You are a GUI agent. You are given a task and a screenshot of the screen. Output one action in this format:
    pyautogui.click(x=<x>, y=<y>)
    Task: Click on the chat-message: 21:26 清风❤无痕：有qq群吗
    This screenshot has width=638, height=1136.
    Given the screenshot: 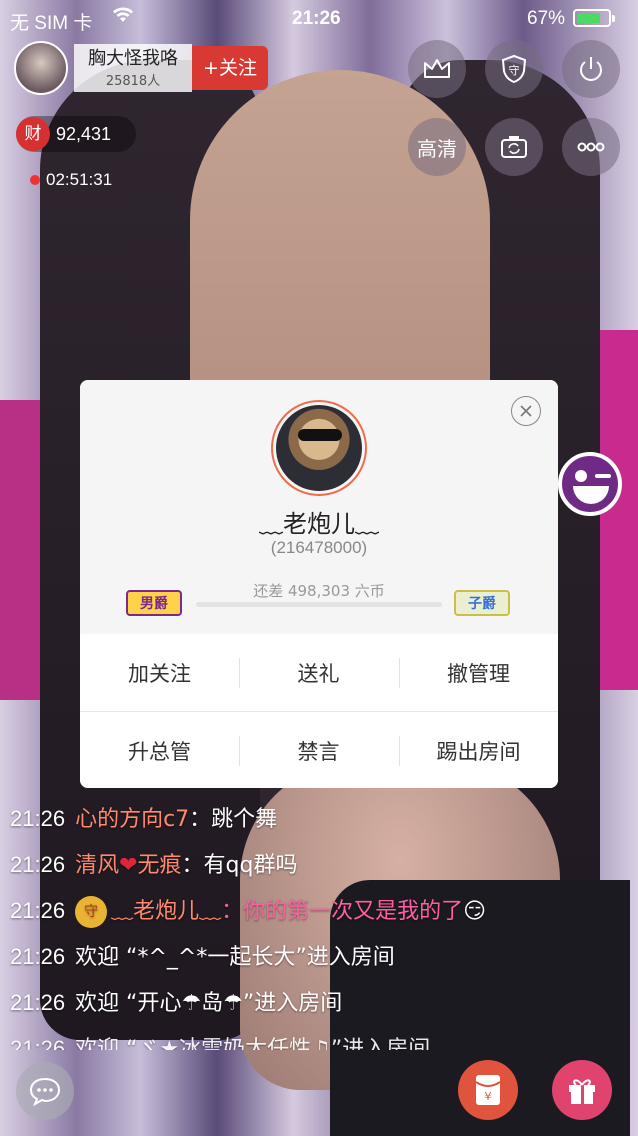 What is the action you would take?
    pyautogui.click(x=315, y=865)
    